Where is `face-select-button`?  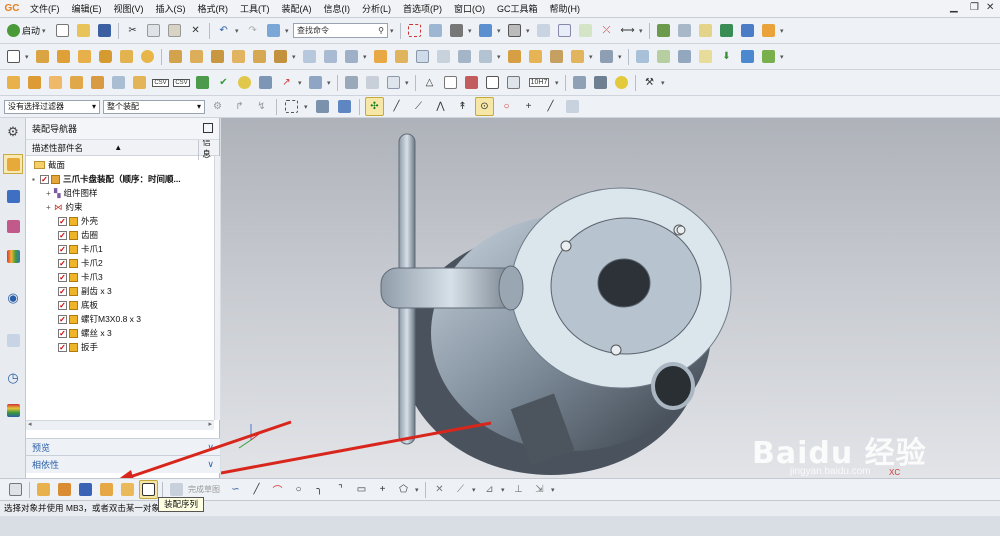
face-select-button is located at coordinates (344, 106).